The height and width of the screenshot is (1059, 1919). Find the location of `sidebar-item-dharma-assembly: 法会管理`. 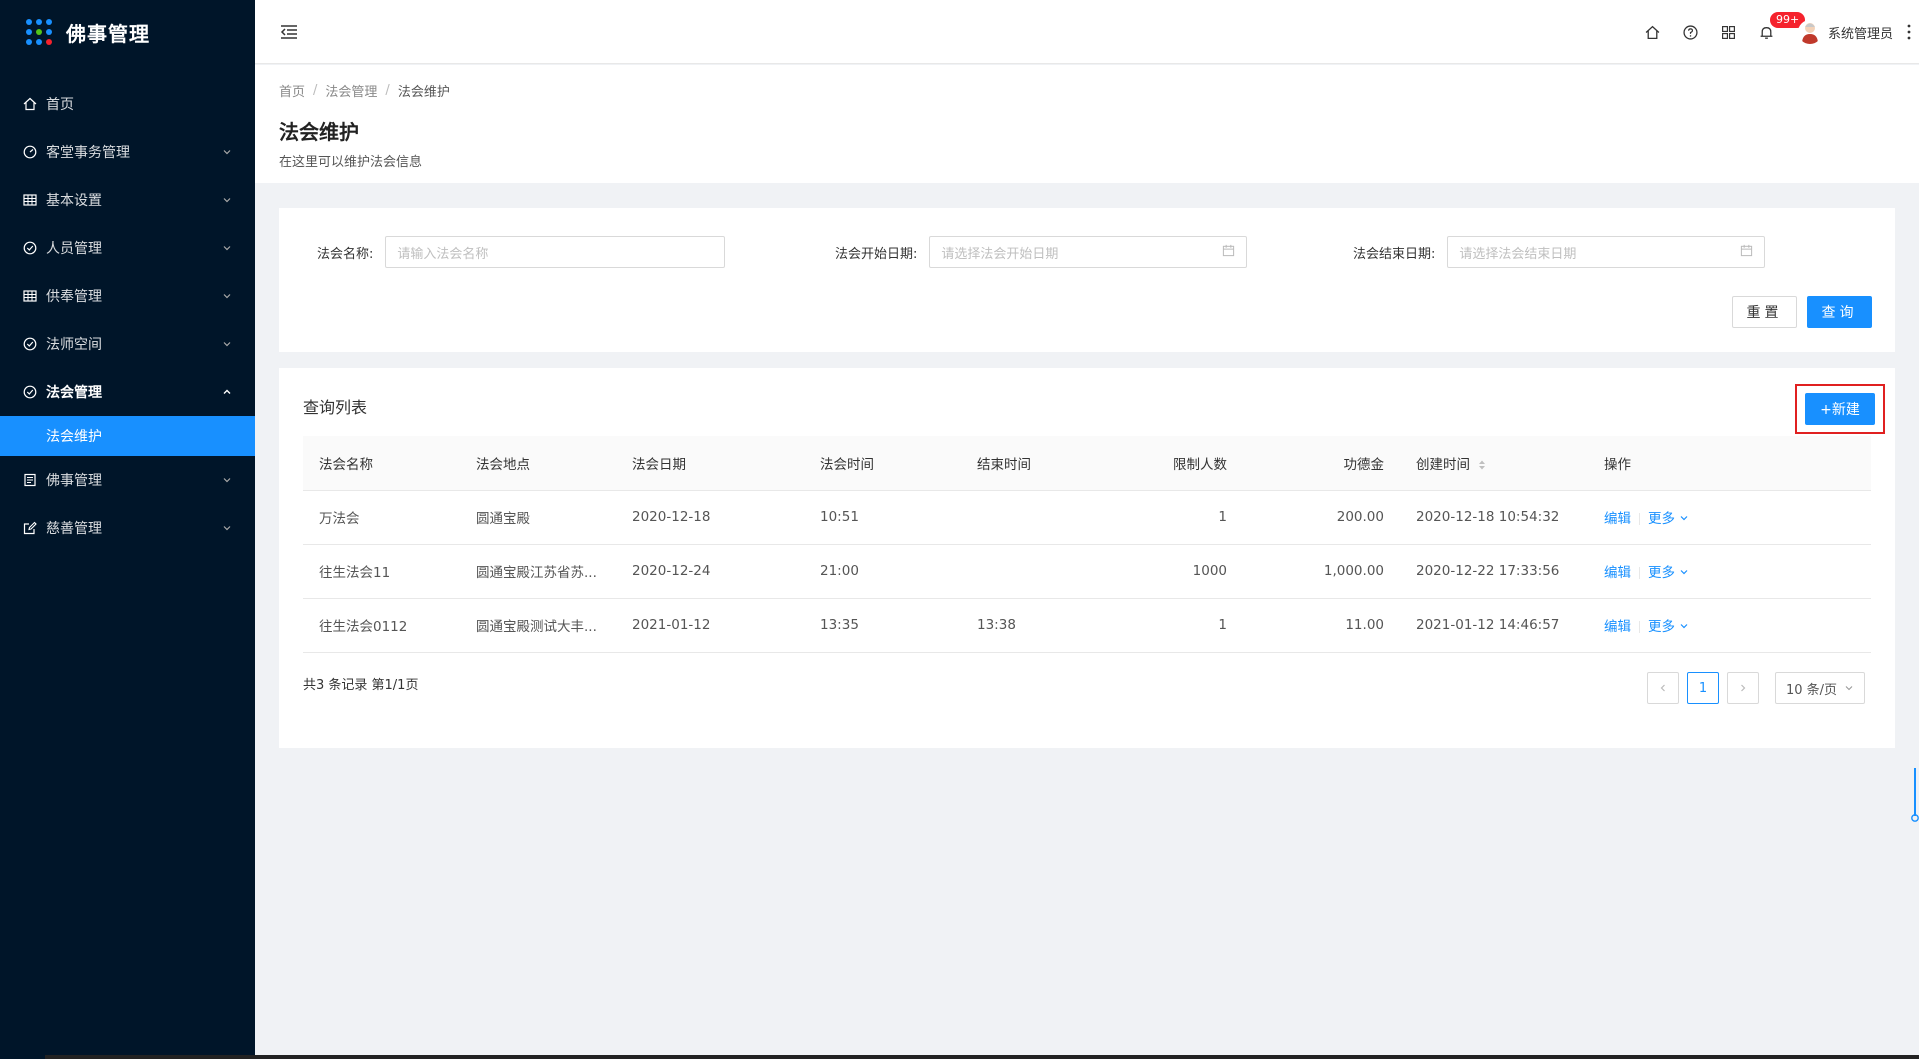

sidebar-item-dharma-assembly: 法会管理 is located at coordinates (127, 392).